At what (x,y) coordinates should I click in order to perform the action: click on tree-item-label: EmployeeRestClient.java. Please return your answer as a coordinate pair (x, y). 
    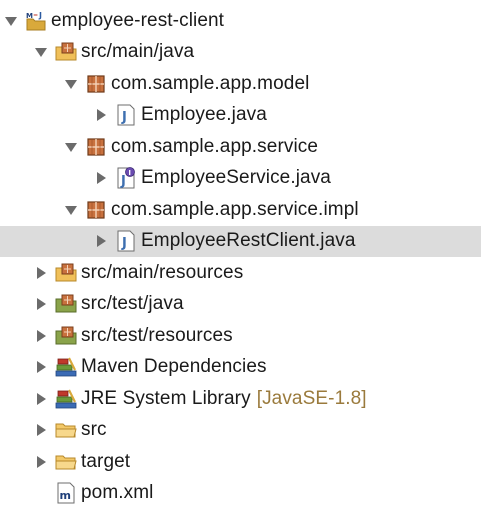
    Looking at the image, I should click on (248, 241).